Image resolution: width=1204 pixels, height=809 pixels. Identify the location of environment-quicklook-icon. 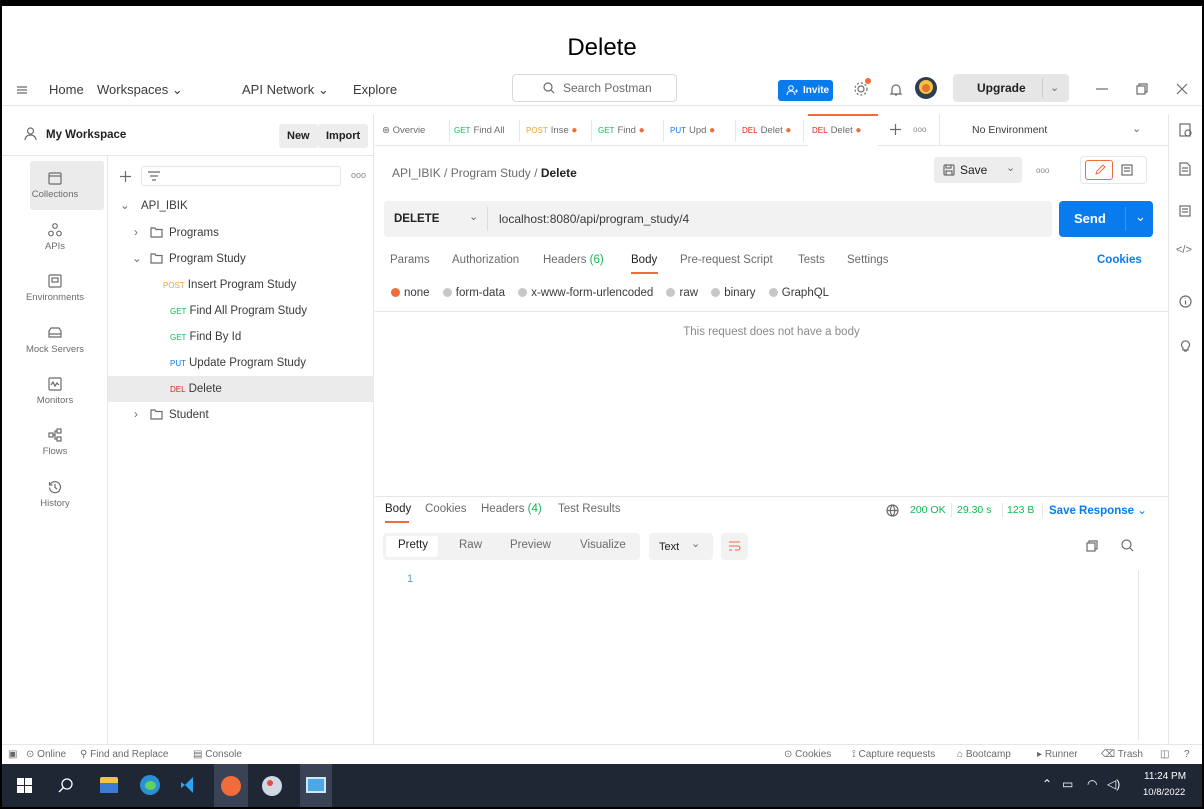
(1185, 130).